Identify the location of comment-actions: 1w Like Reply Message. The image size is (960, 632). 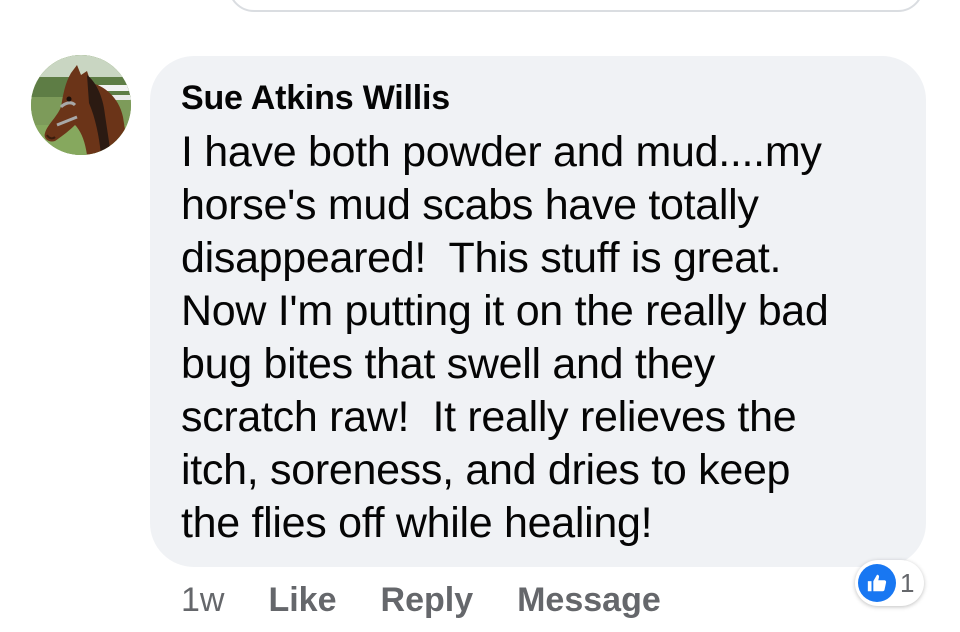
(443, 600).